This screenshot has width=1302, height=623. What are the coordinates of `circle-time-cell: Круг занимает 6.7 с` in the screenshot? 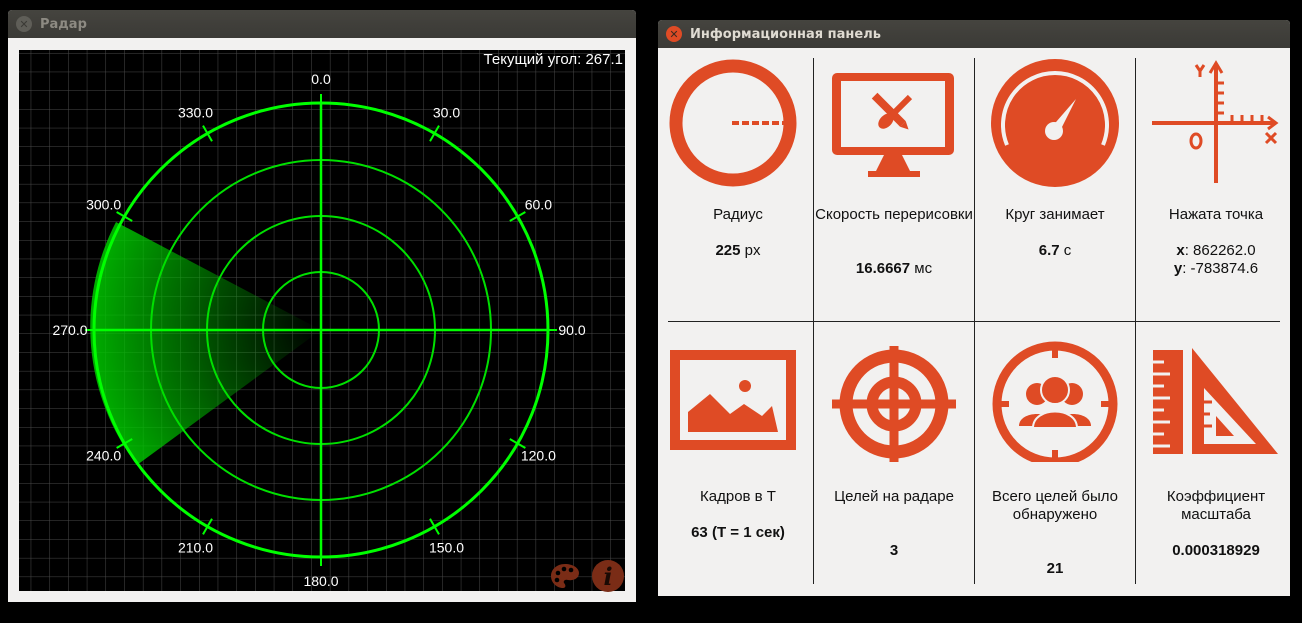 It's located at (1055, 184).